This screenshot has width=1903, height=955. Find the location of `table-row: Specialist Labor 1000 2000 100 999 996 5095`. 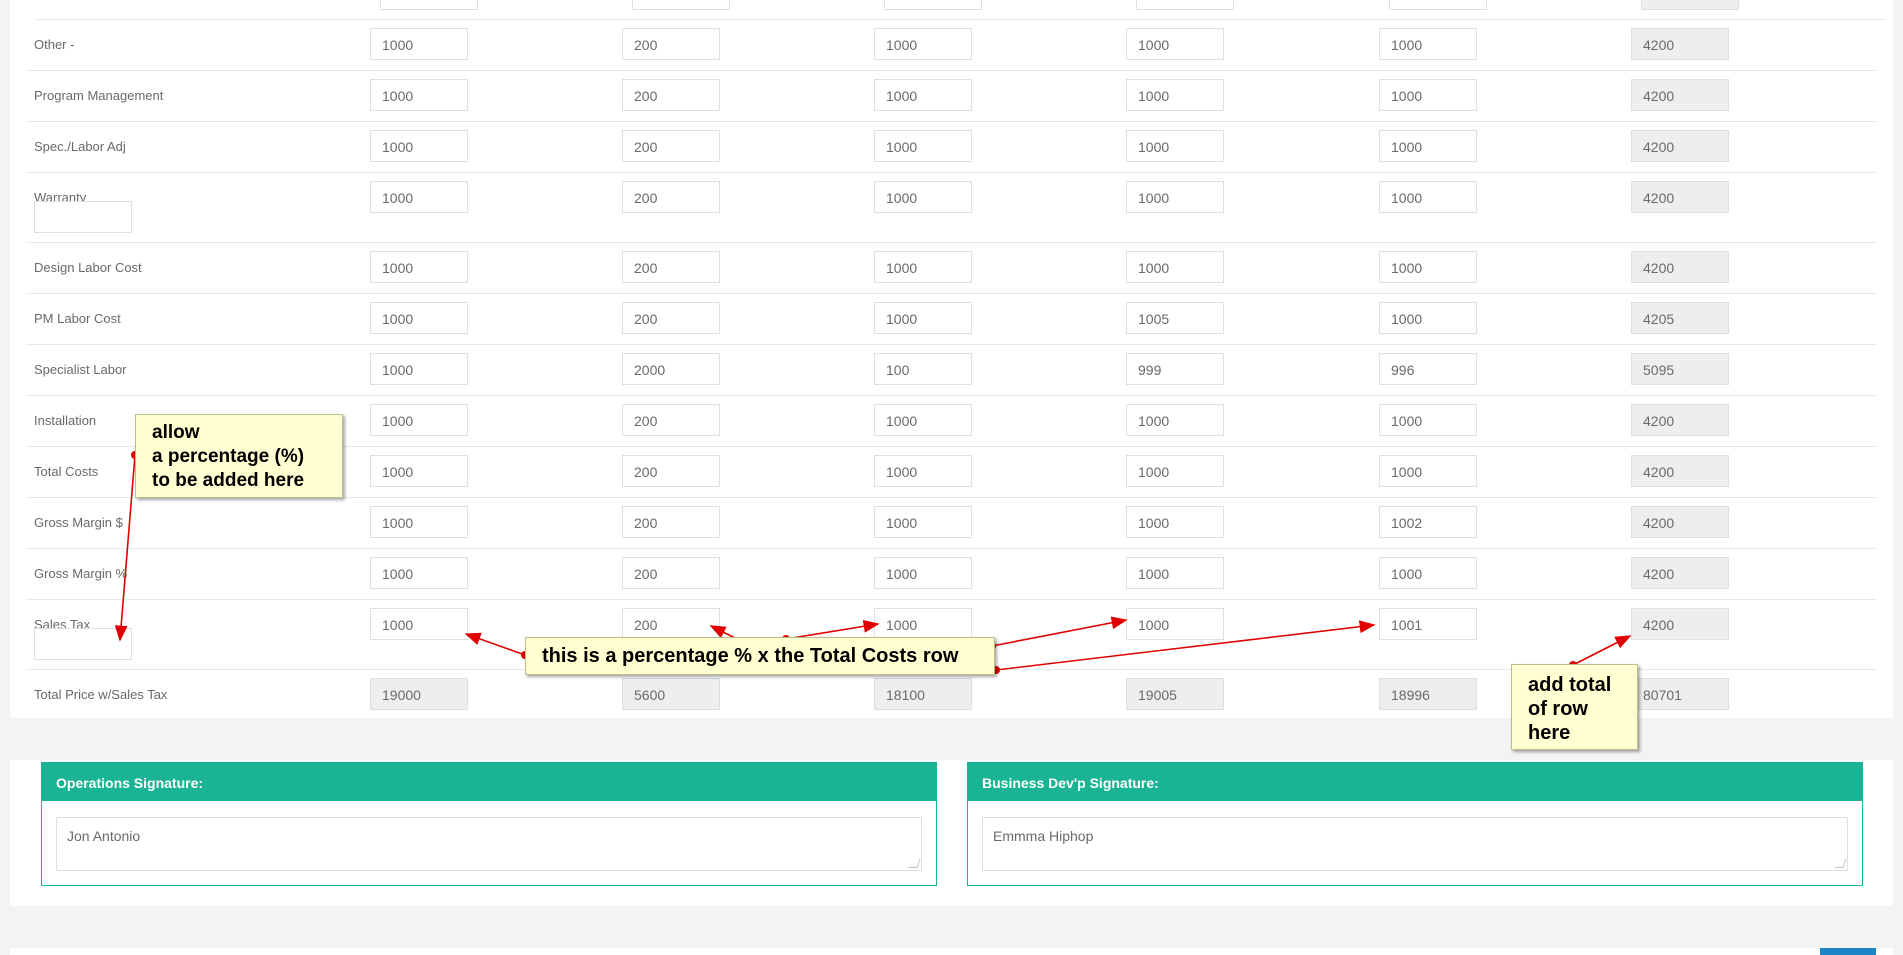

table-row: Specialist Labor 1000 2000 100 999 996 5095 is located at coordinates (951, 370).